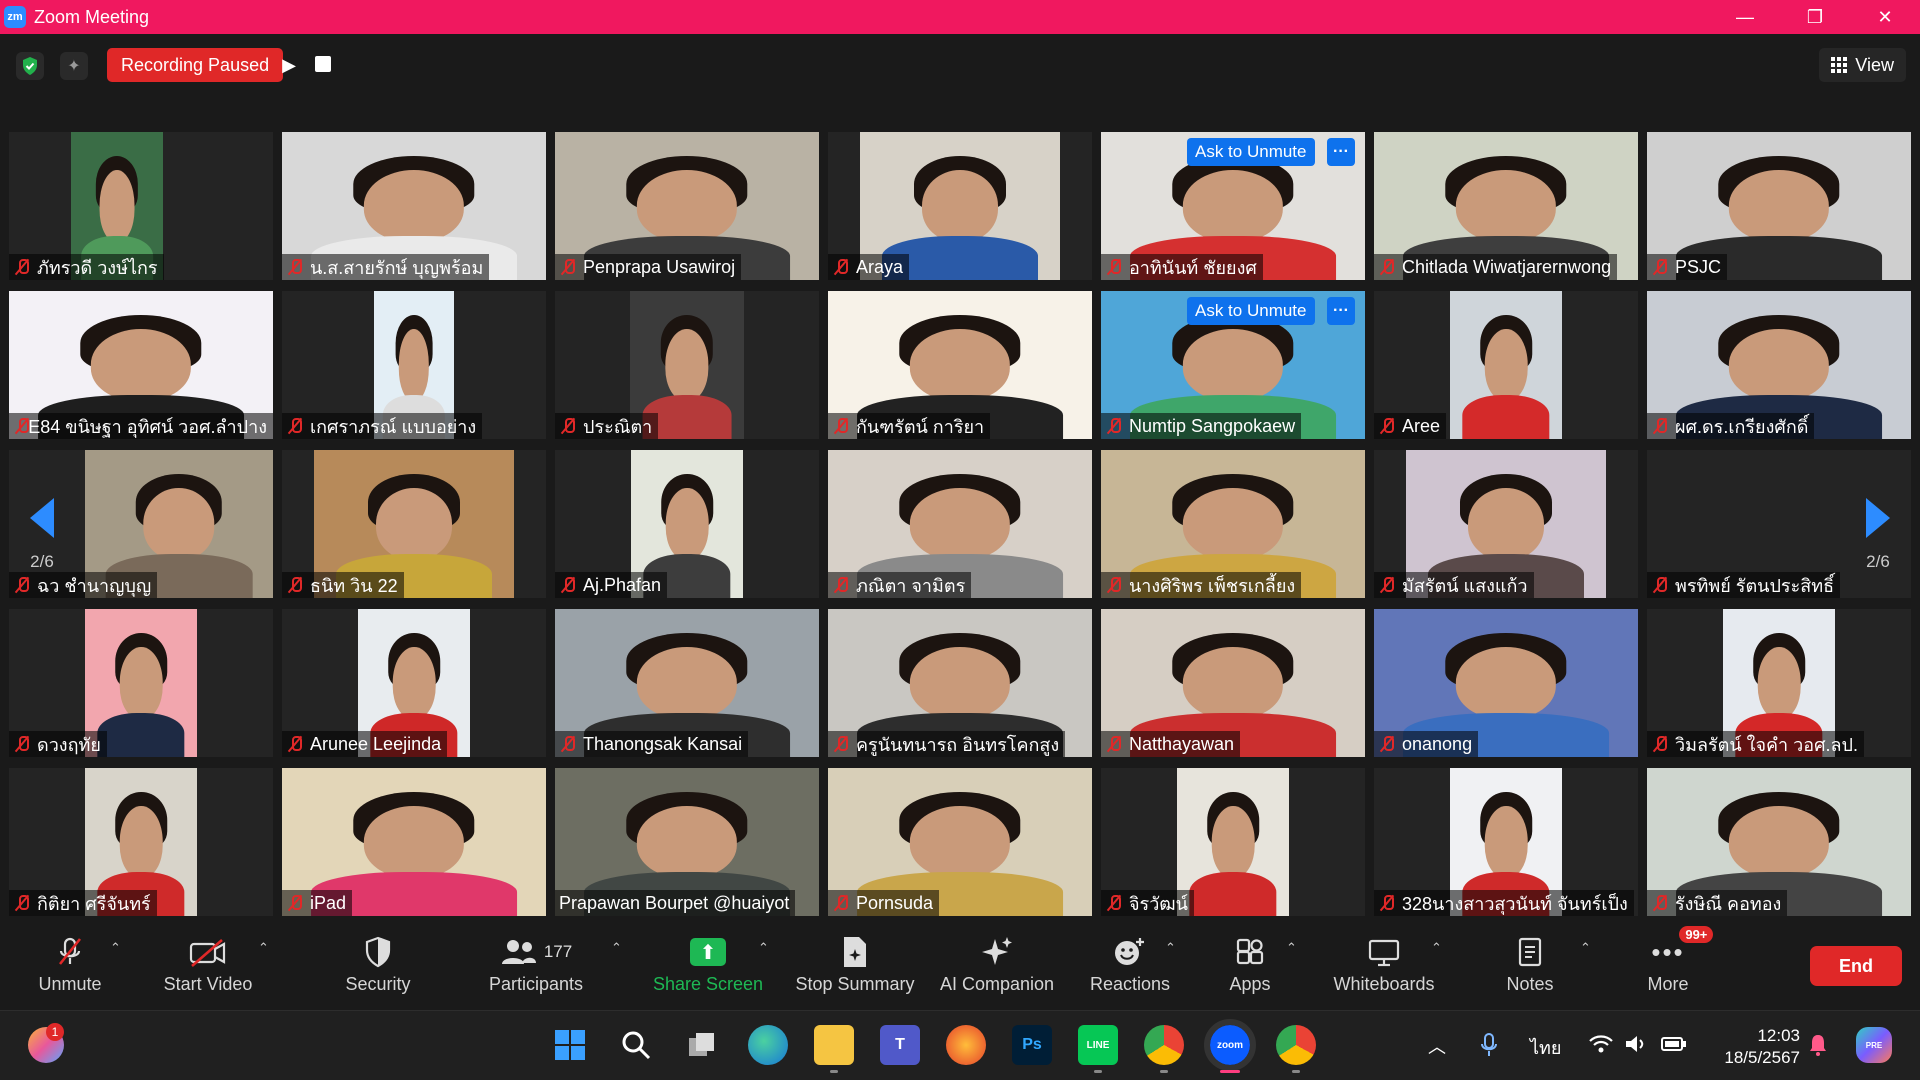  Describe the element at coordinates (768, 1045) in the screenshot. I see `edge-browser-icon` at that location.